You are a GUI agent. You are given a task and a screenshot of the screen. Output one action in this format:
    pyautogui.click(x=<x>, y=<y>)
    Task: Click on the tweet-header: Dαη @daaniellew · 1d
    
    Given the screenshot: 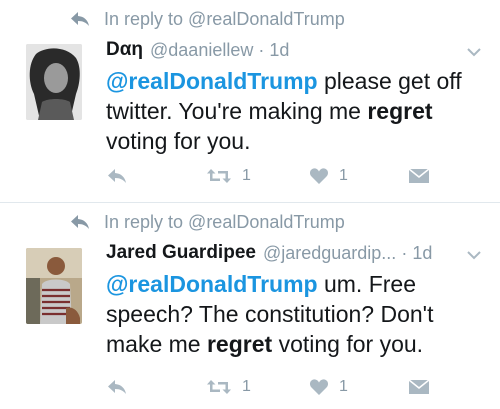 What is the action you would take?
    pyautogui.click(x=197, y=50)
    